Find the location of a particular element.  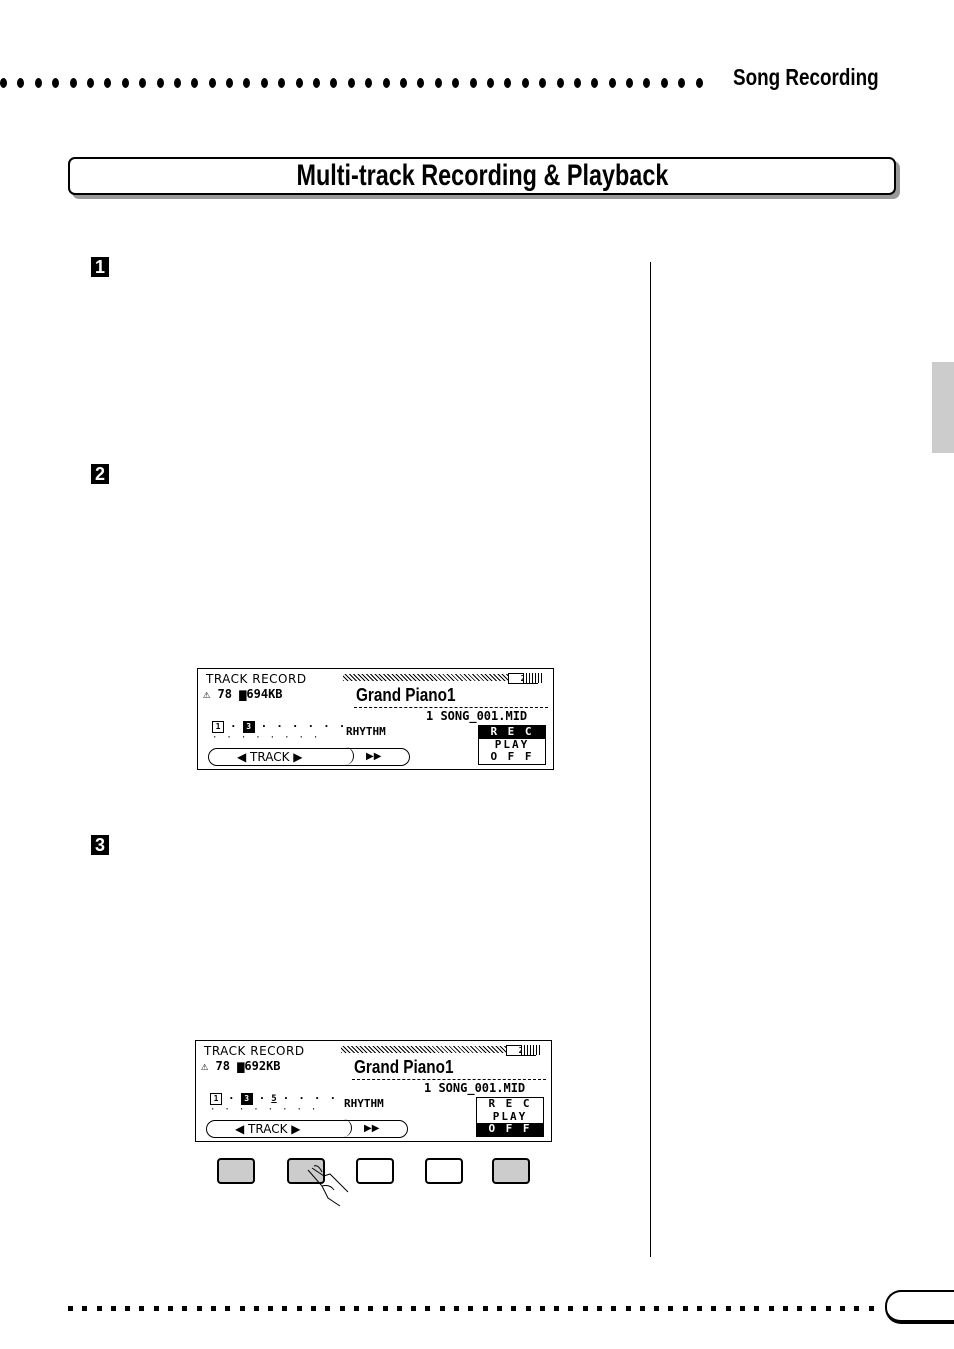

track-indicators: 1 · 3 · 5 ···· is located at coordinates (277, 1098).